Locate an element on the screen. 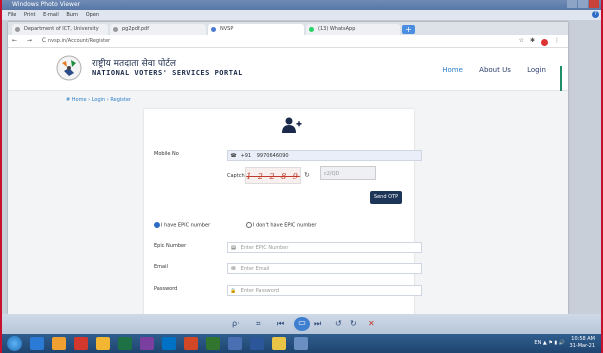 This screenshot has width=603, height=353. id-card-icon: ▤ is located at coordinates (233, 248).